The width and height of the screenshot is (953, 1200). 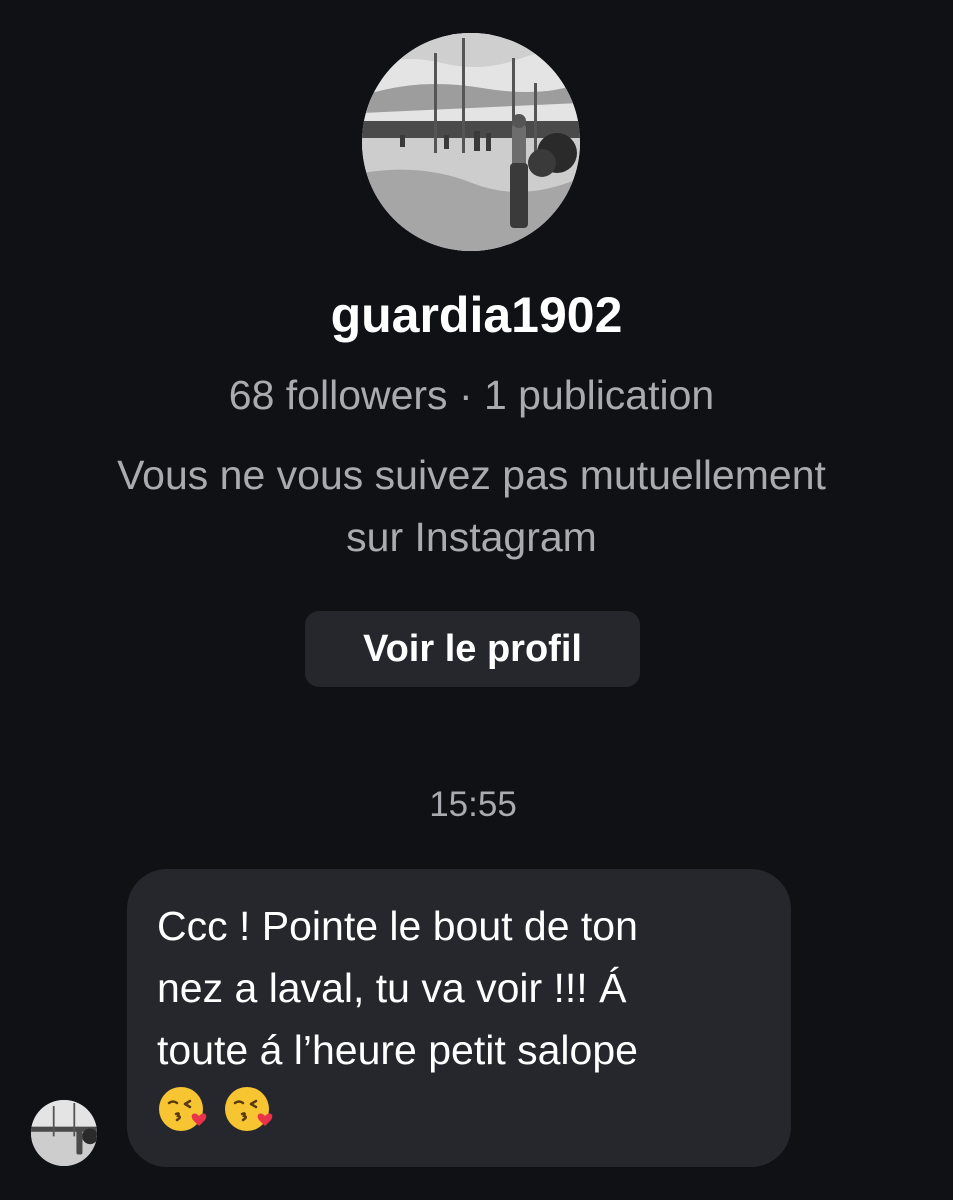 What do you see at coordinates (476, 315) in the screenshot?
I see `profile-username: guardia1902` at bounding box center [476, 315].